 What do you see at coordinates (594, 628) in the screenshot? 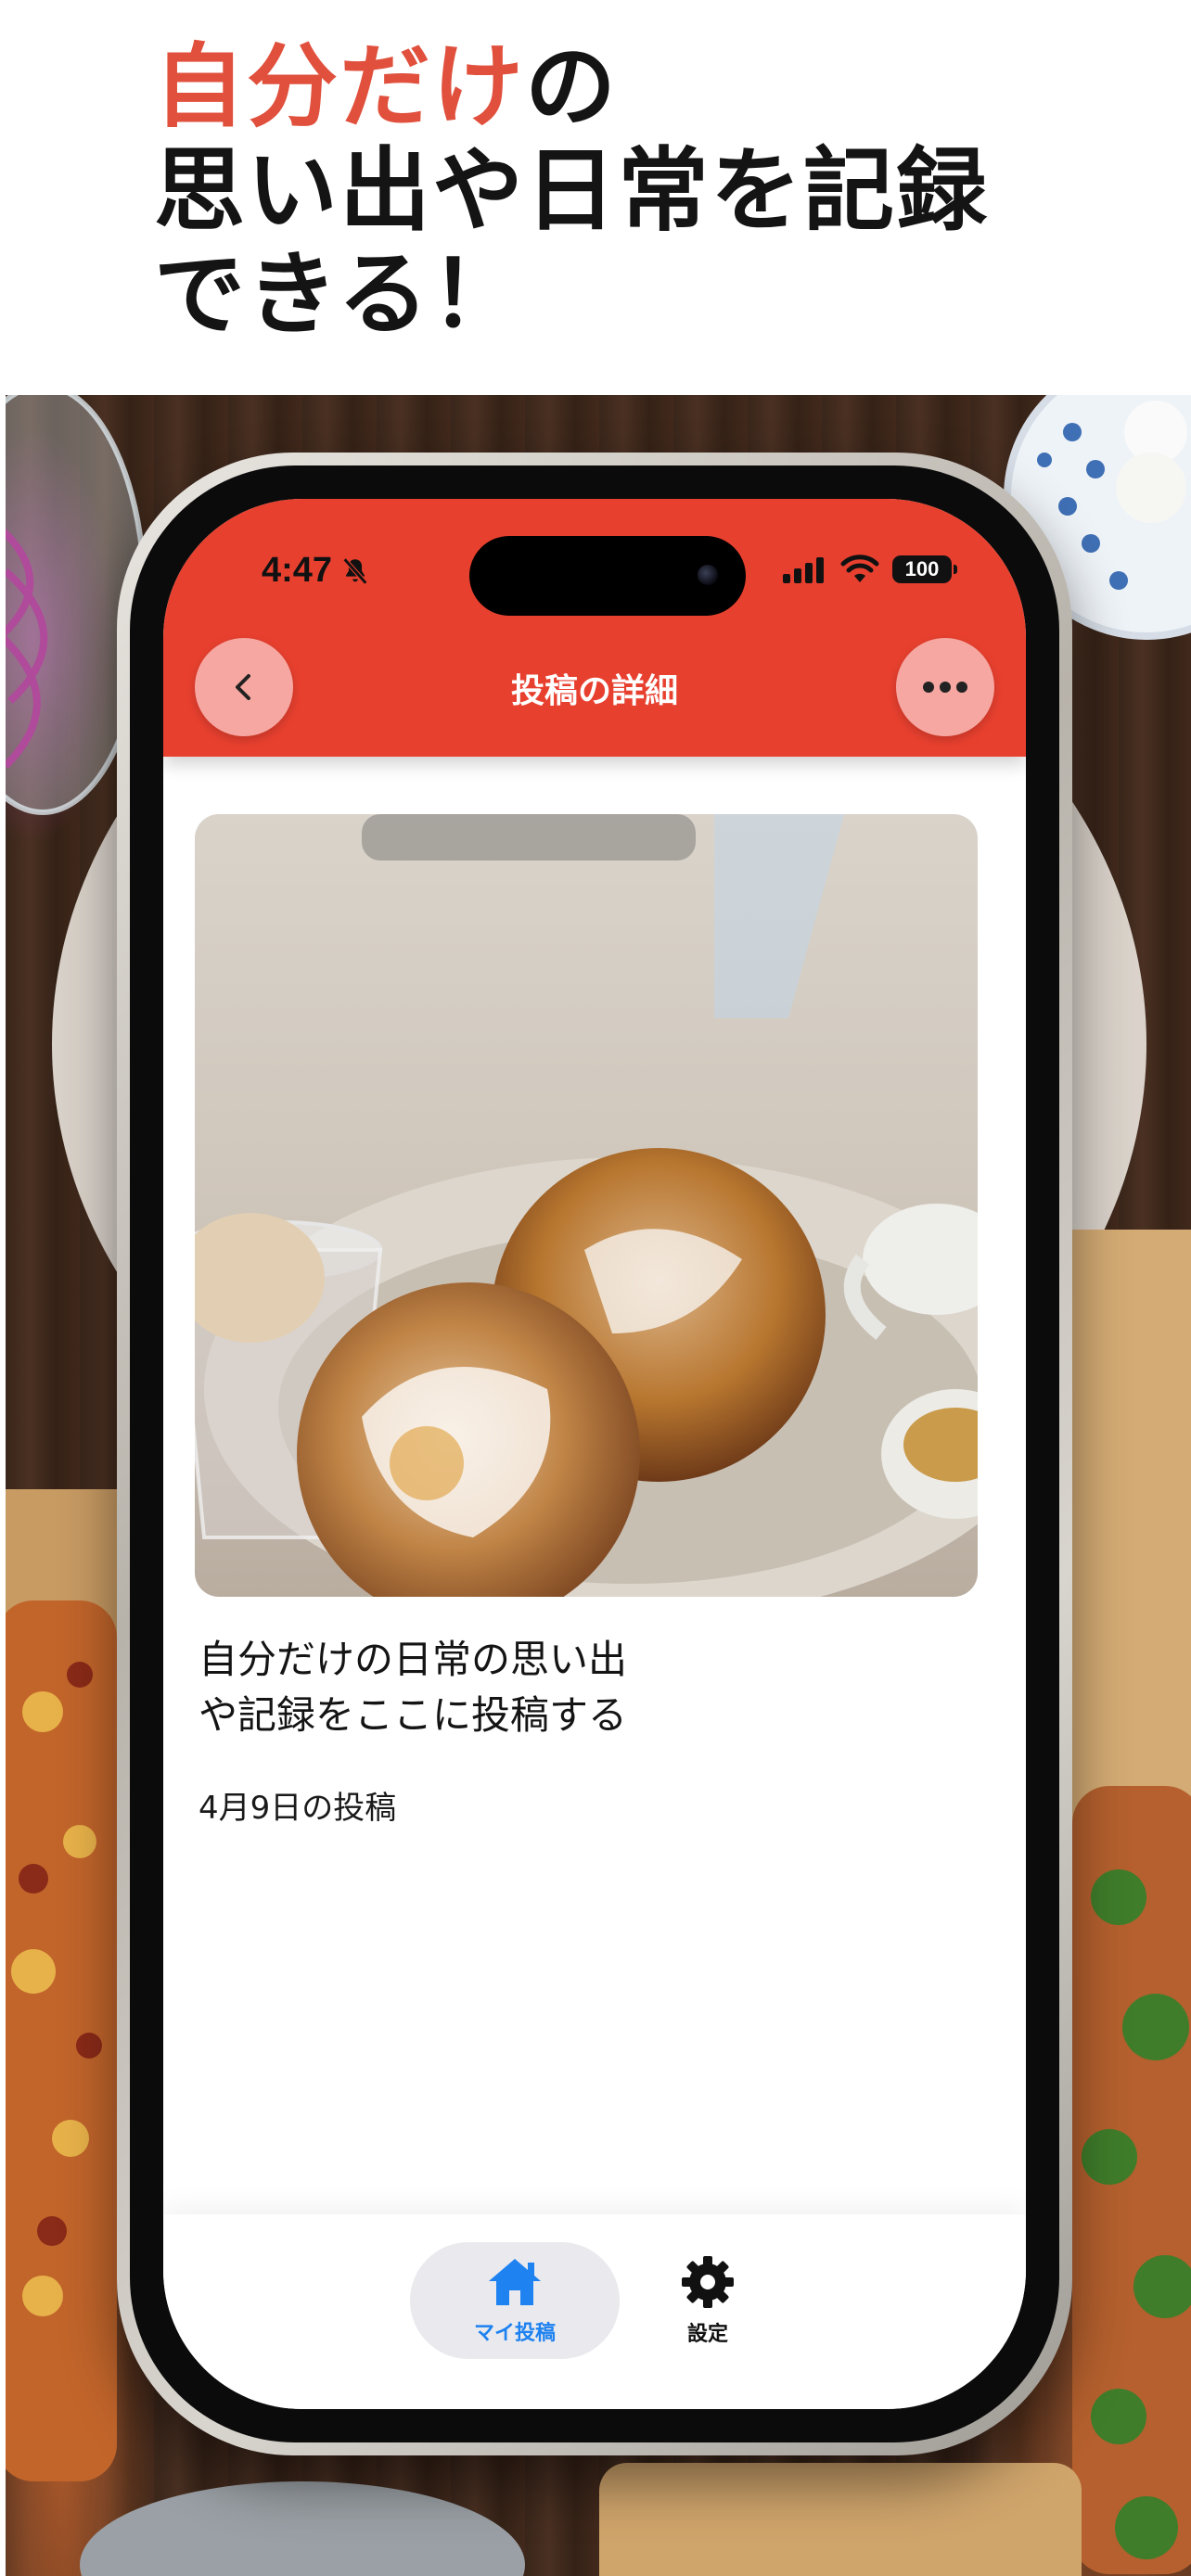
I see `app-header: 4:47 100 投稿の詳細` at bounding box center [594, 628].